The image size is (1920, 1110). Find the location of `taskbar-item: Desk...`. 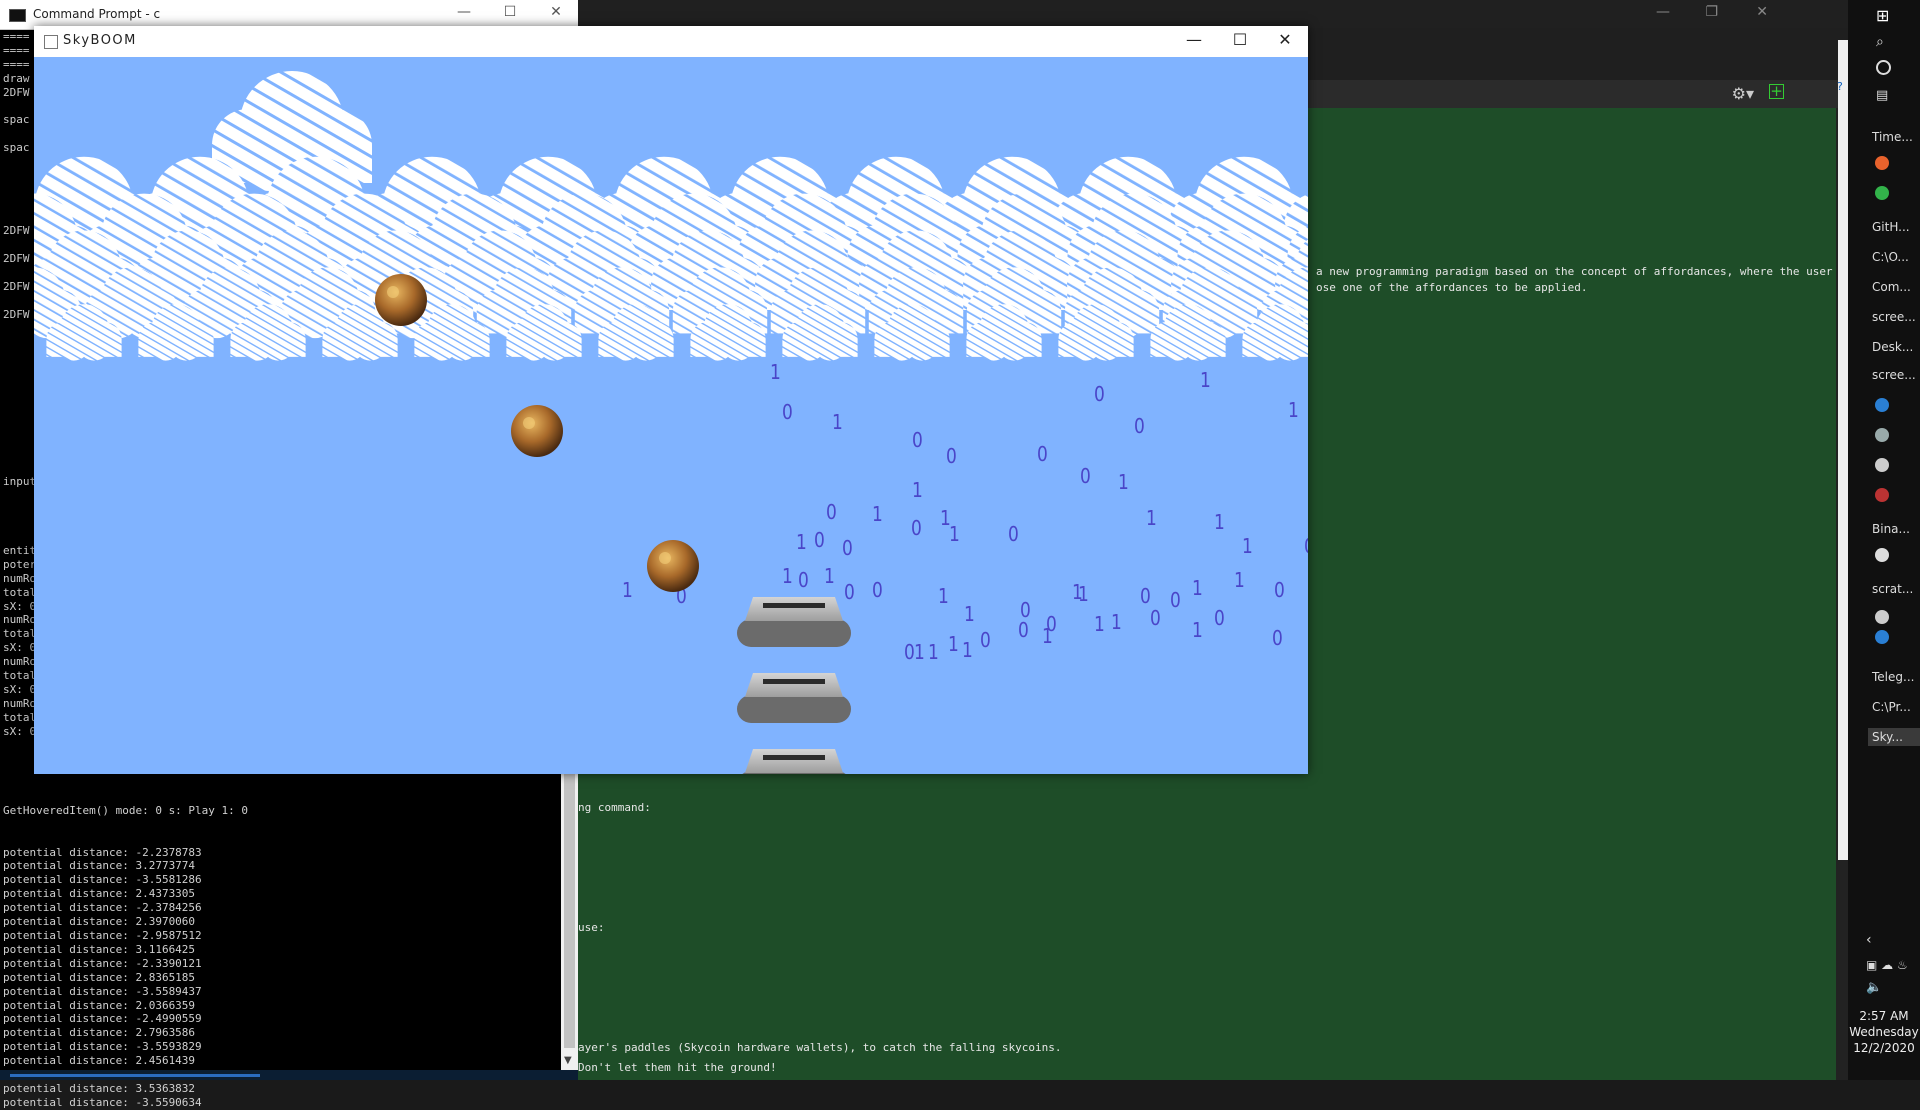

taskbar-item: Desk... is located at coordinates (1894, 347).